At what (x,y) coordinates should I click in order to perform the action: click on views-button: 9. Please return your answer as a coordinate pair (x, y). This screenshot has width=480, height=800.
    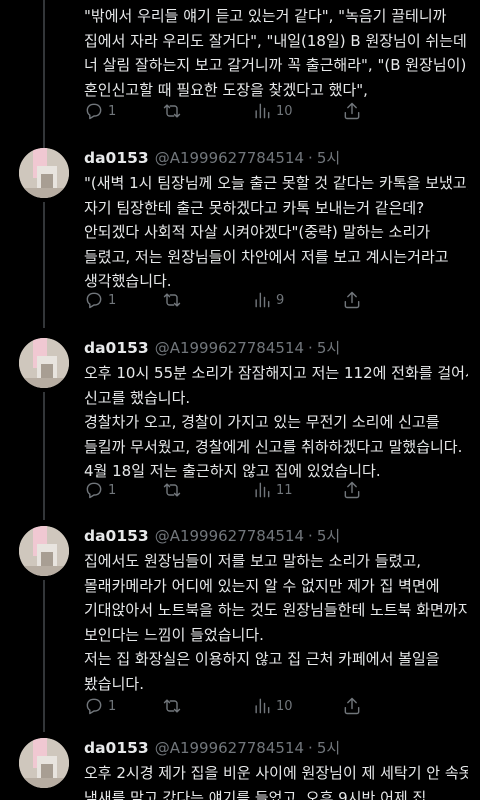
    Looking at the image, I should click on (268, 300).